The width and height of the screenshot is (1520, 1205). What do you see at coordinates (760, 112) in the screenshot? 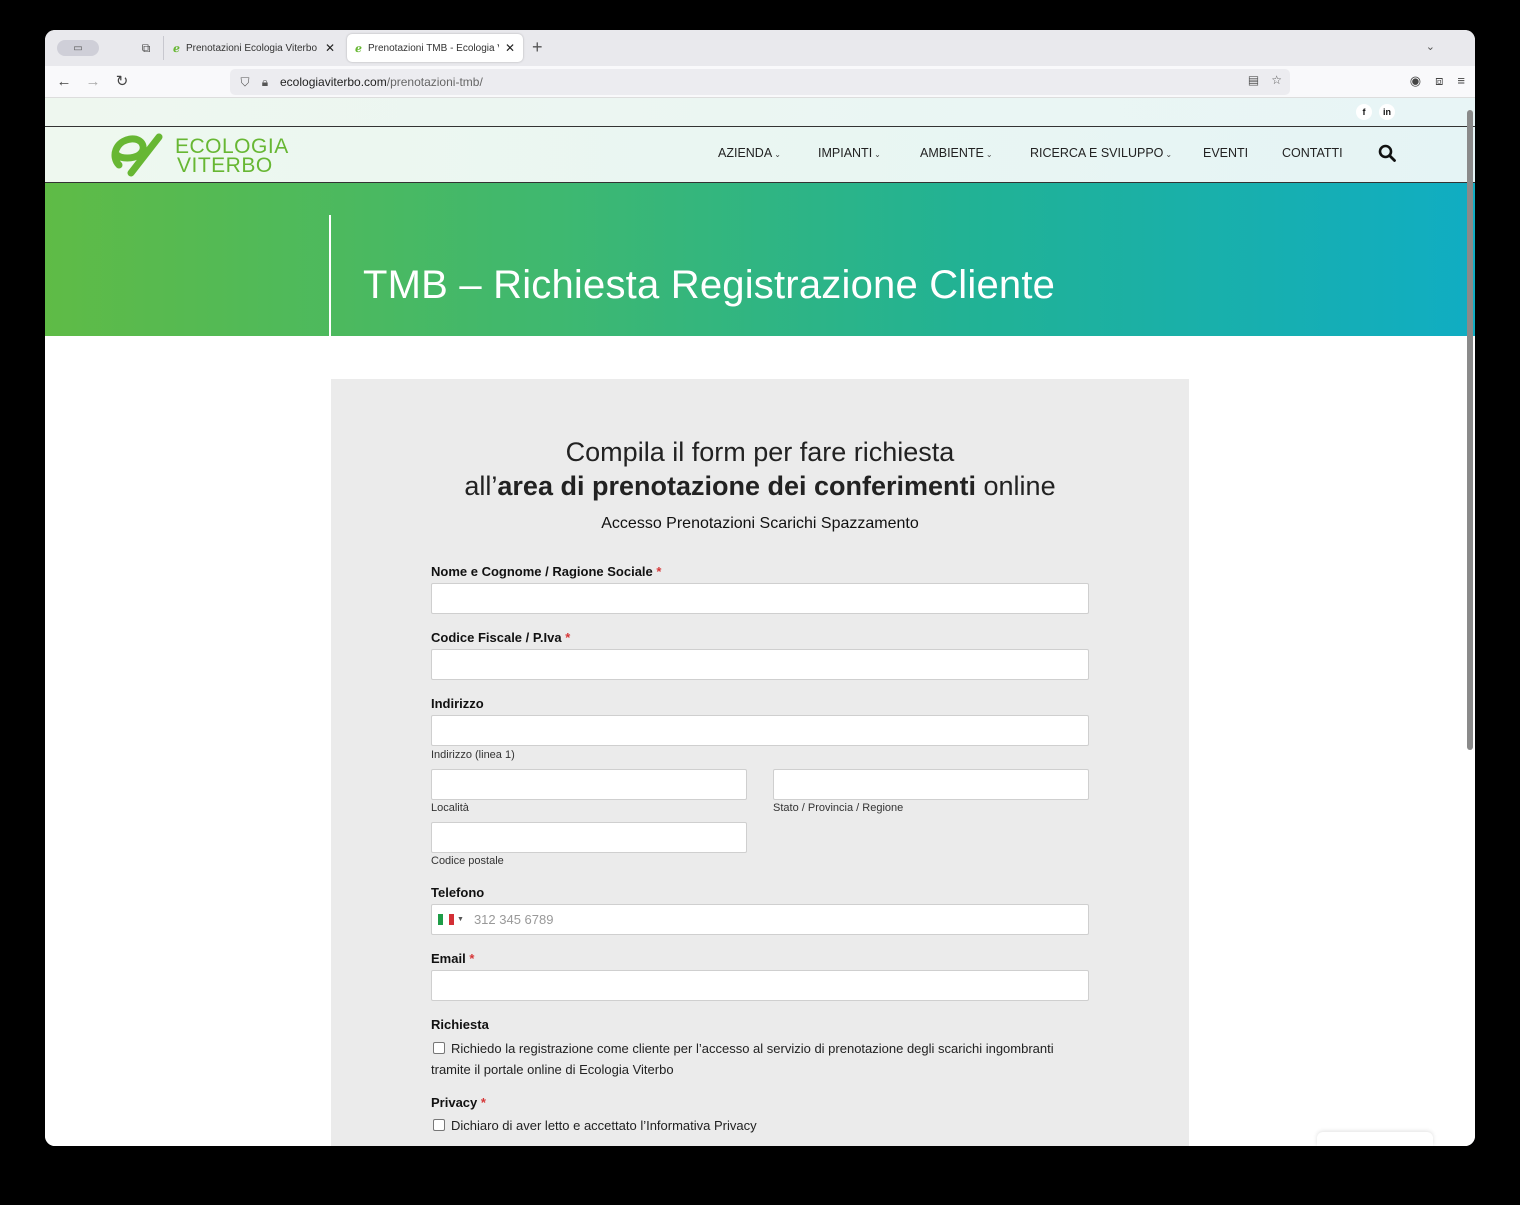
I see `top-social-bar: f in` at bounding box center [760, 112].